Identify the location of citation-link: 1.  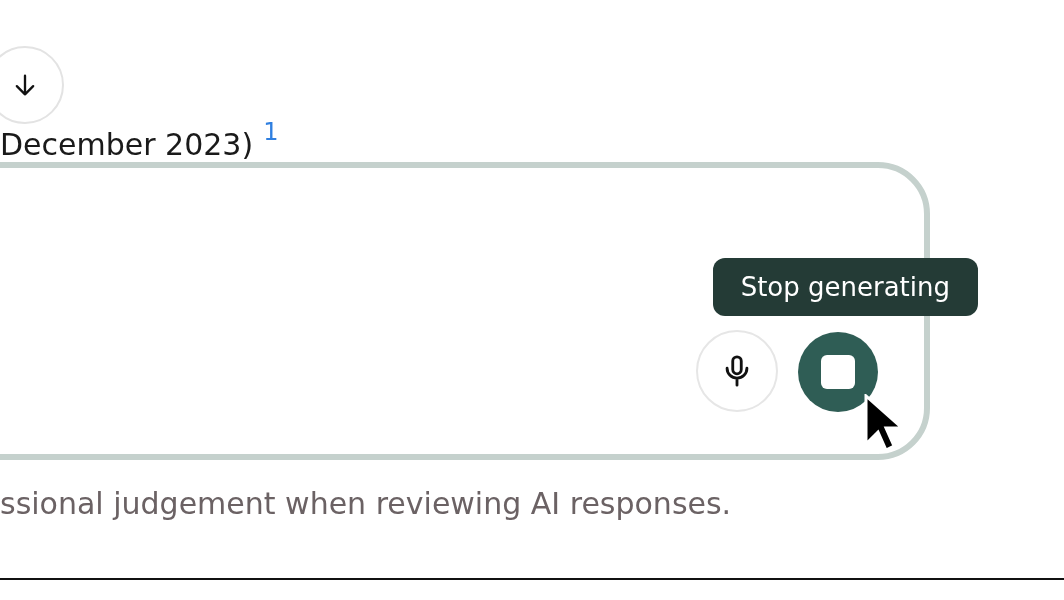
(271, 132).